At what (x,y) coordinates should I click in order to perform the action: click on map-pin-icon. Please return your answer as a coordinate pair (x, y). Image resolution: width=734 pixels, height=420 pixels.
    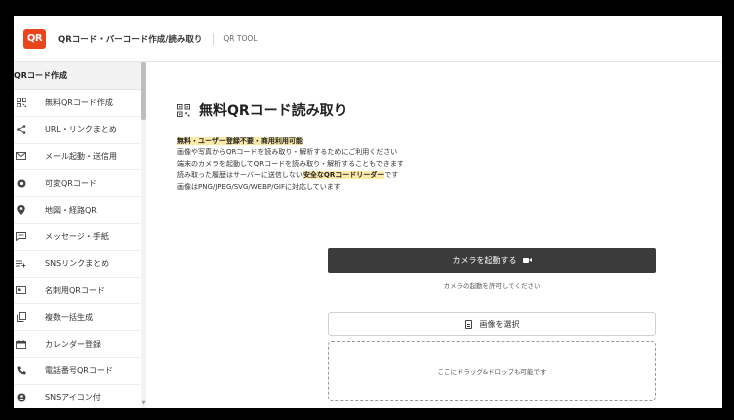
    Looking at the image, I should click on (21, 210).